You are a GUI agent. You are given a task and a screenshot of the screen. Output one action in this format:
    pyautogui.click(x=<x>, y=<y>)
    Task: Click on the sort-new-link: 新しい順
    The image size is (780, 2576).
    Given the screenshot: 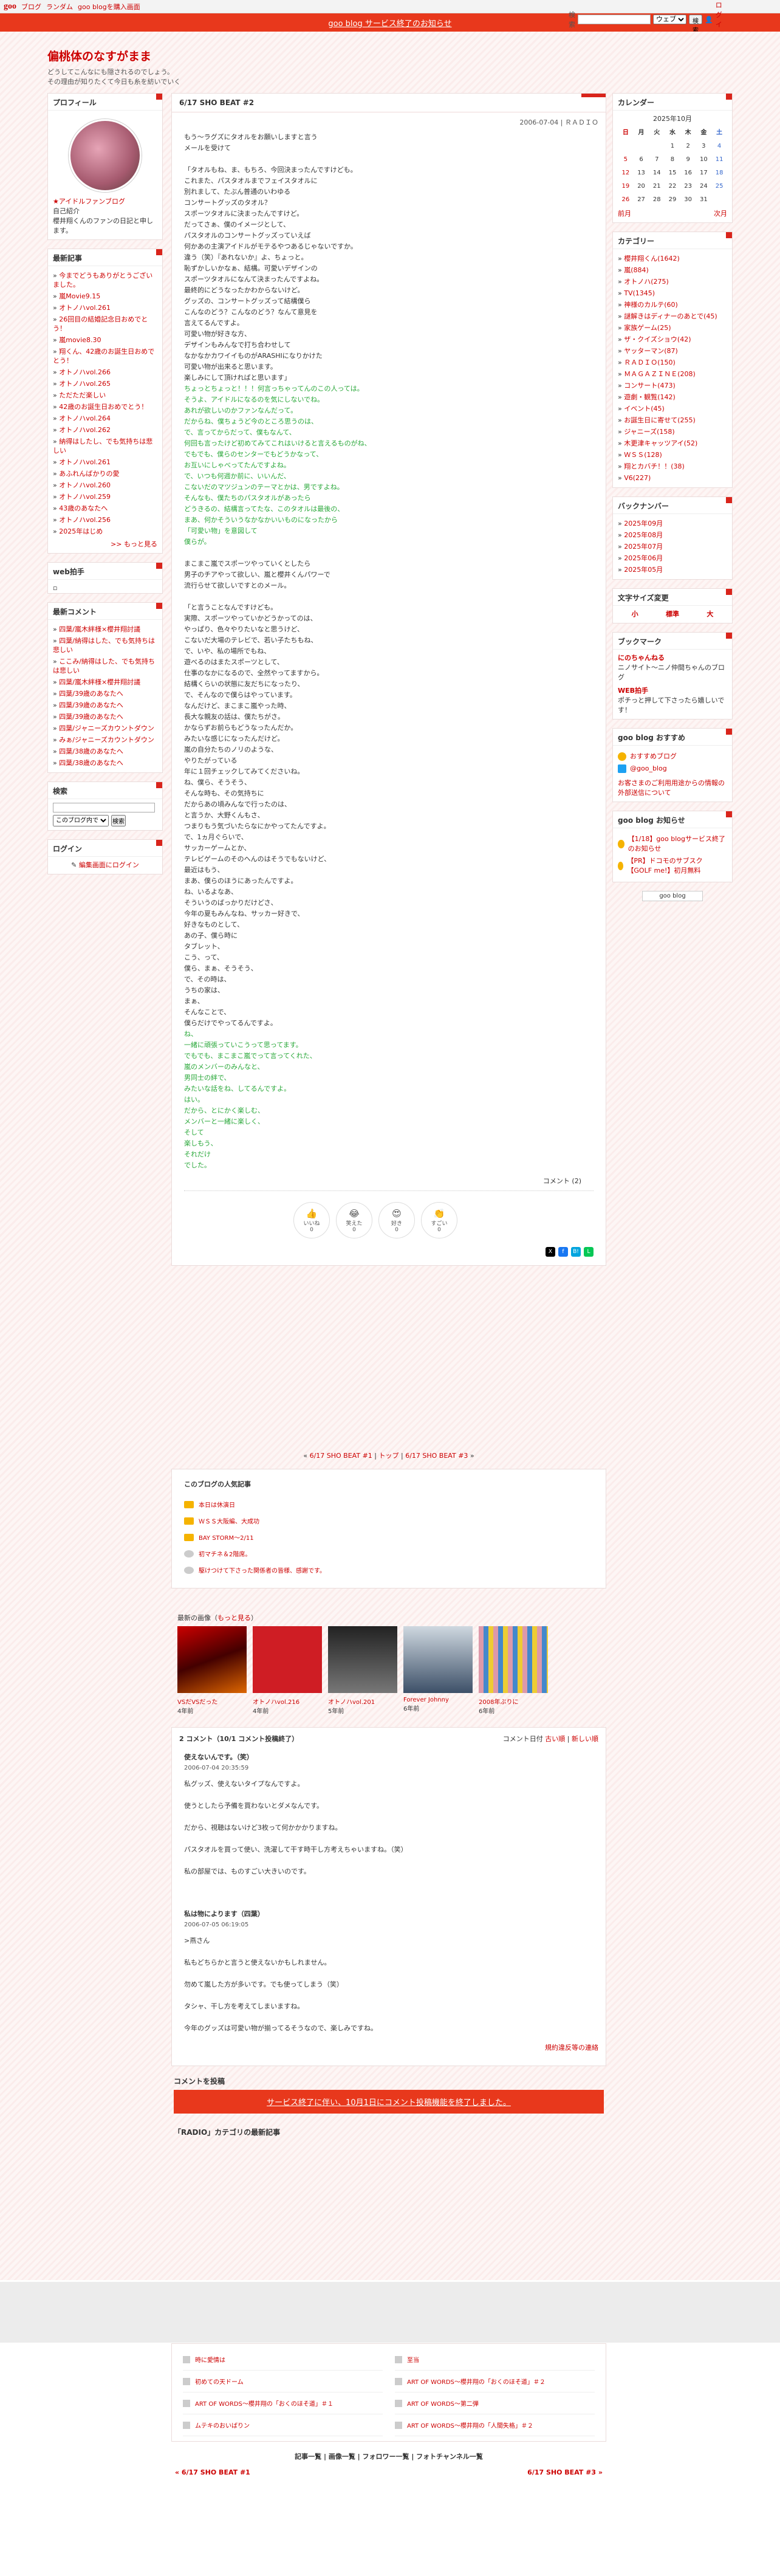 What is the action you would take?
    pyautogui.click(x=585, y=1739)
    